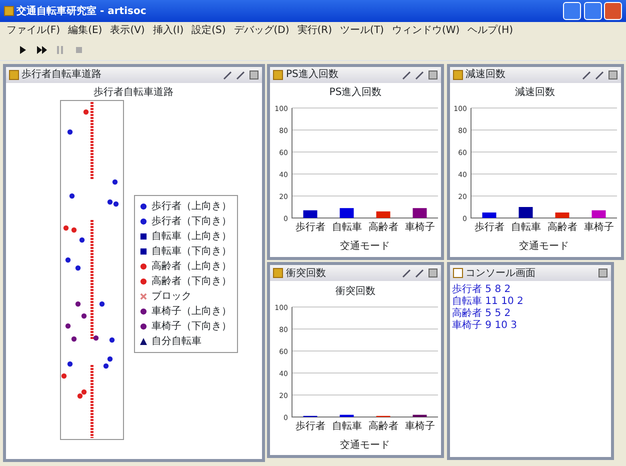 The image size is (626, 466). What do you see at coordinates (488, 302) in the screenshot?
I see `console-line: 自転車 11 10 2` at bounding box center [488, 302].